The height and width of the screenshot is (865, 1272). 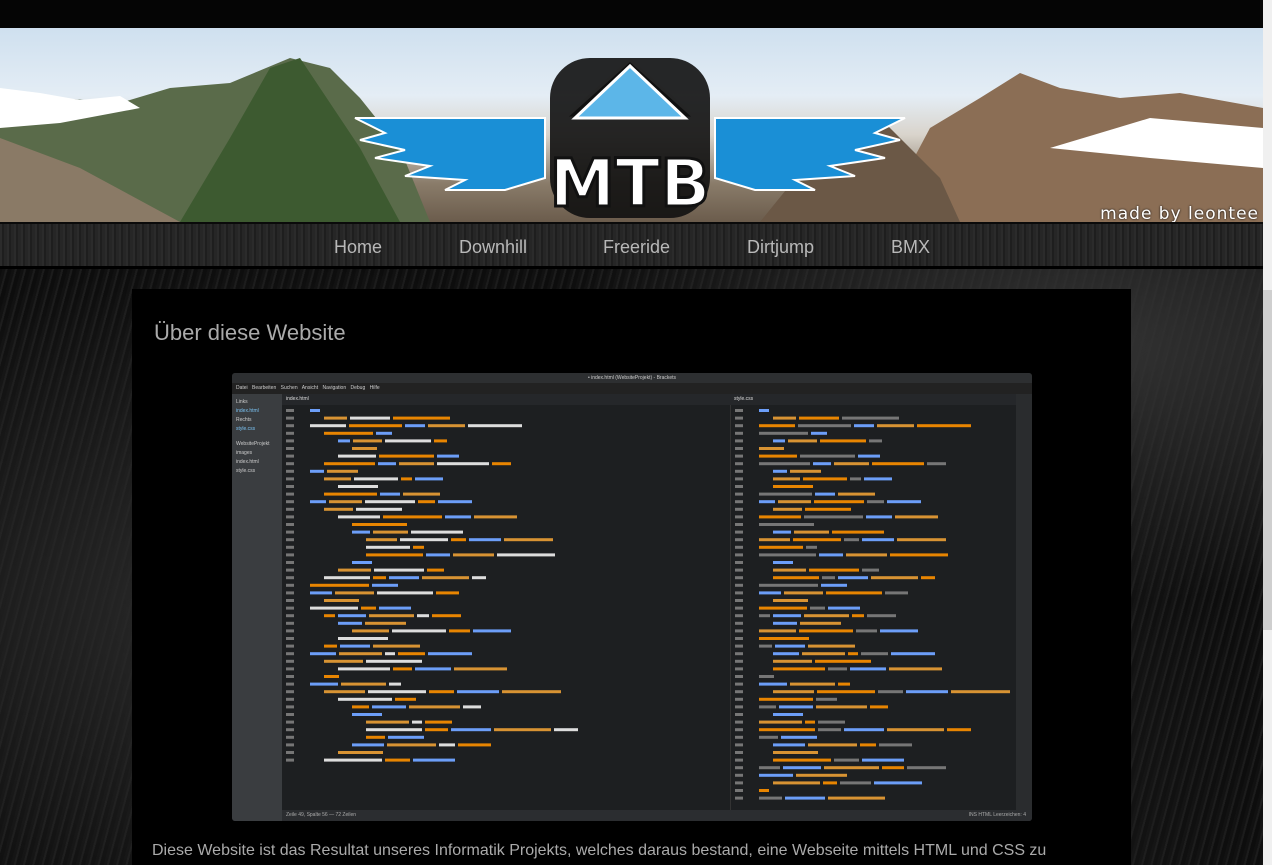 I want to click on nav-item-freeride: Freeride, so click(x=636, y=247).